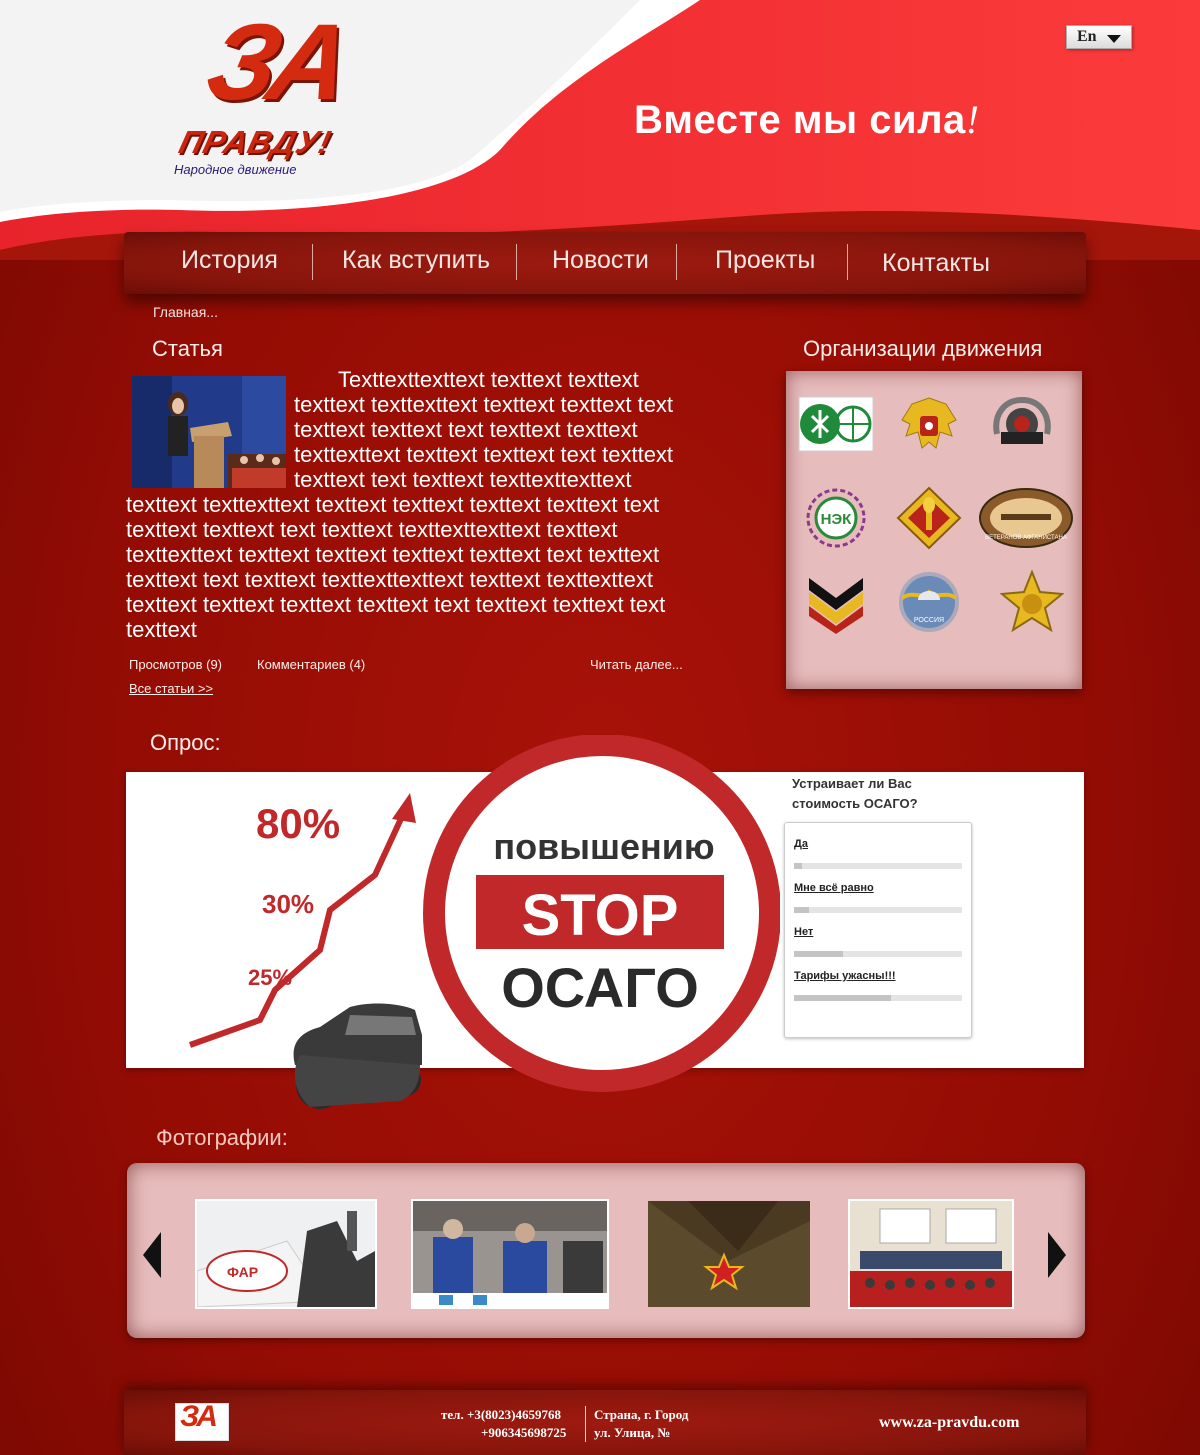  What do you see at coordinates (923, 348) in the screenshot?
I see `orgs-section-title: Организации движения` at bounding box center [923, 348].